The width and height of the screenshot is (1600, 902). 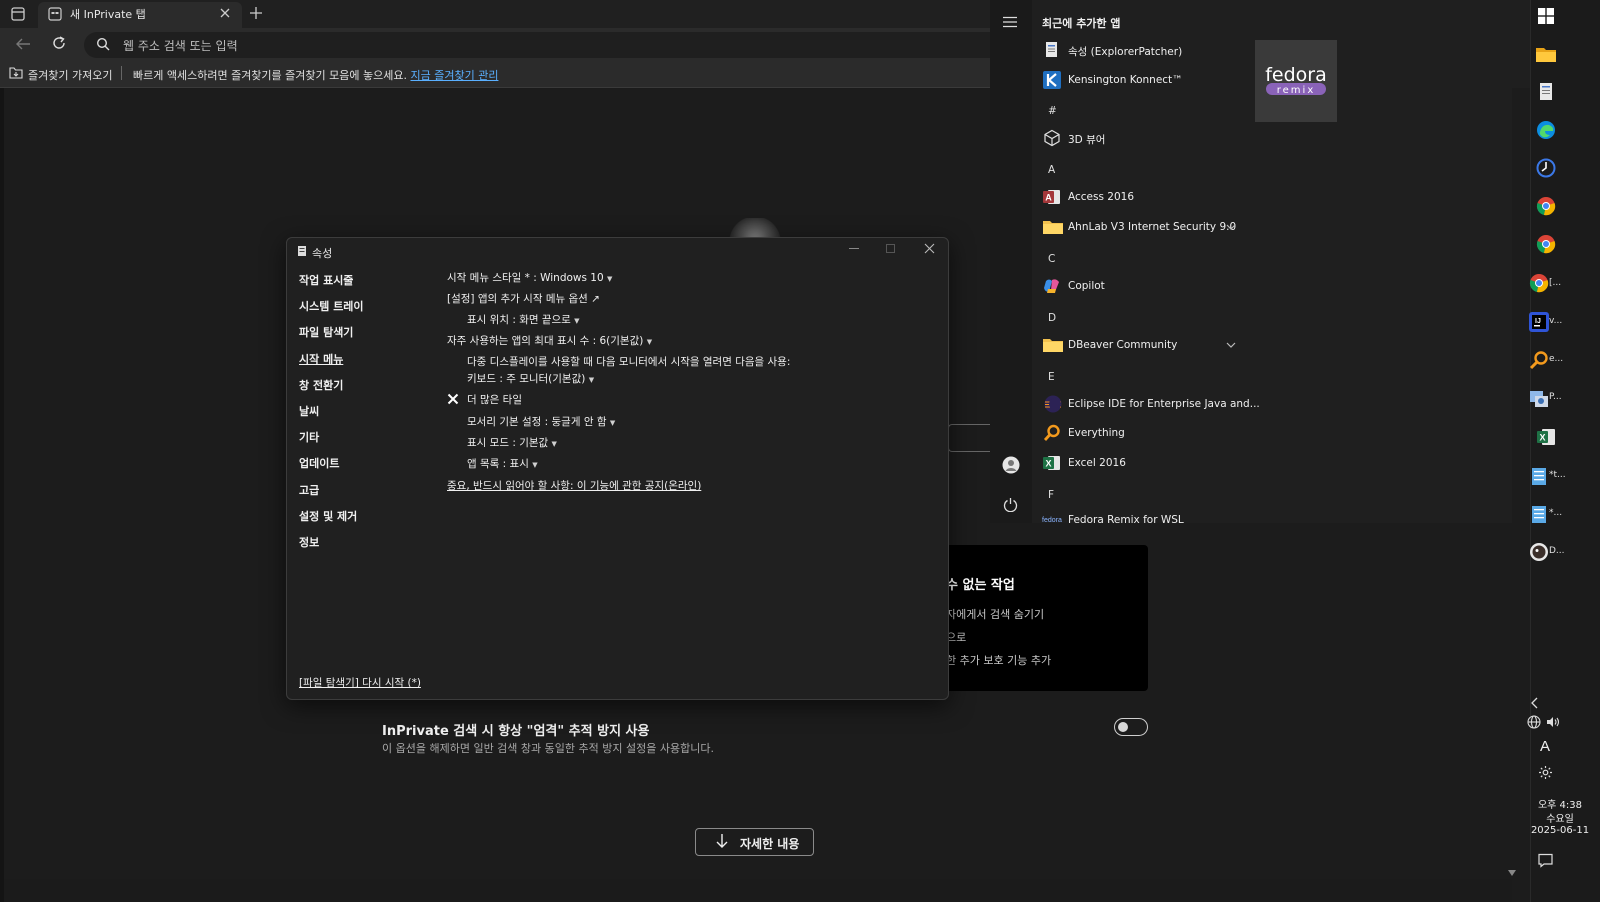 What do you see at coordinates (516, 731) in the screenshot?
I see `strict-tracking-title: InPrivate 검색 시 항상 "엄격" 추적 방지 사용` at bounding box center [516, 731].